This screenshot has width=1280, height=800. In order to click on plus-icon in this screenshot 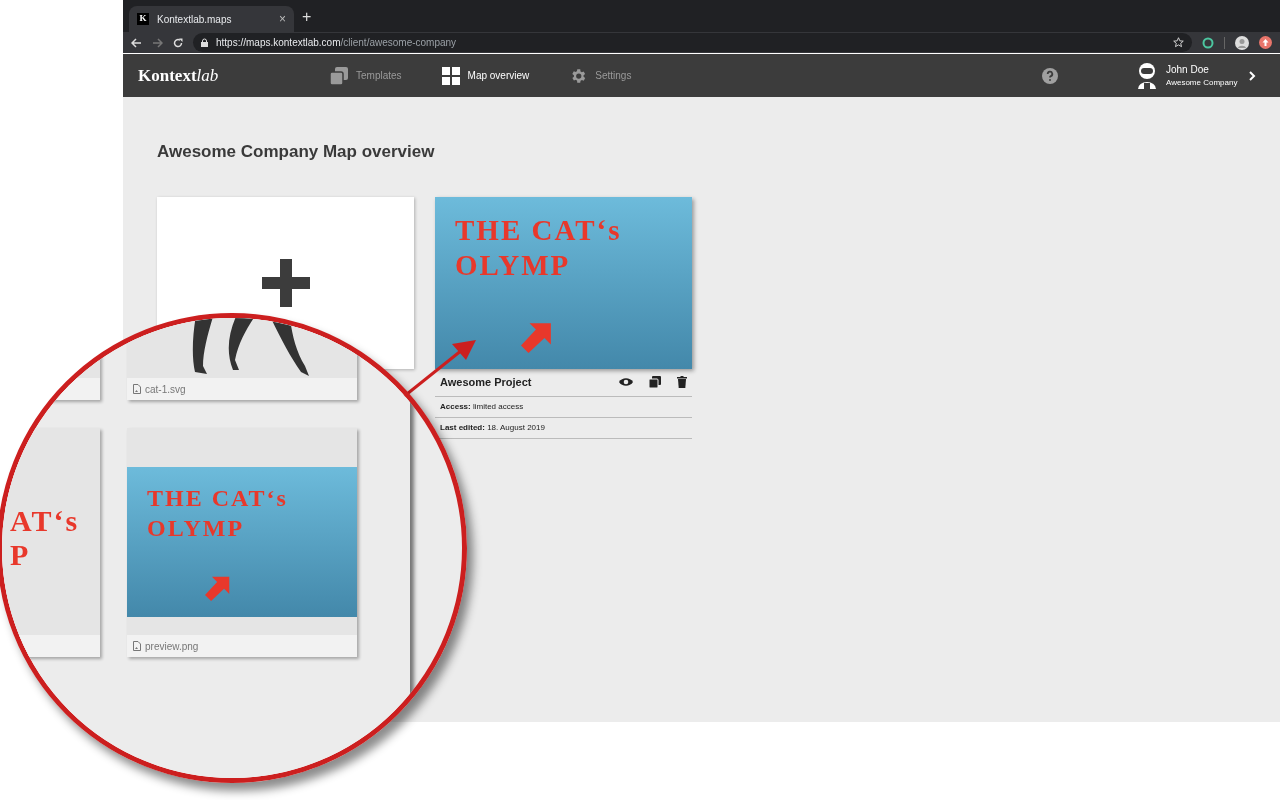, I will do `click(285, 282)`.